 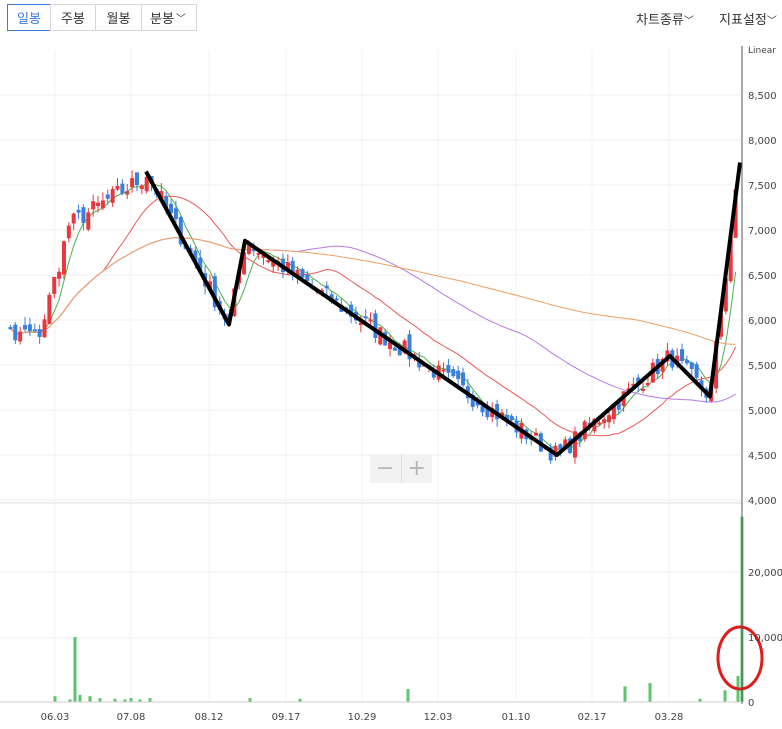 I want to click on x-tick-label: 03.28, so click(x=669, y=717).